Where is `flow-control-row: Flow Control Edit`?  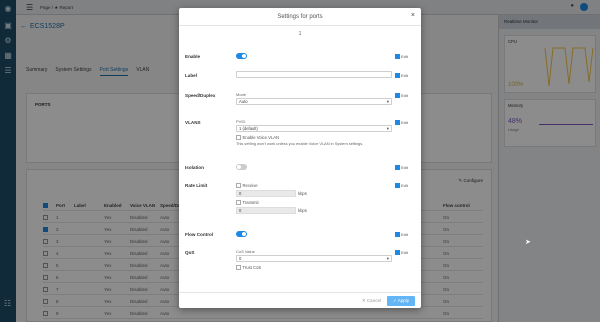
flow-control-row: Flow Control Edit is located at coordinates (300, 235).